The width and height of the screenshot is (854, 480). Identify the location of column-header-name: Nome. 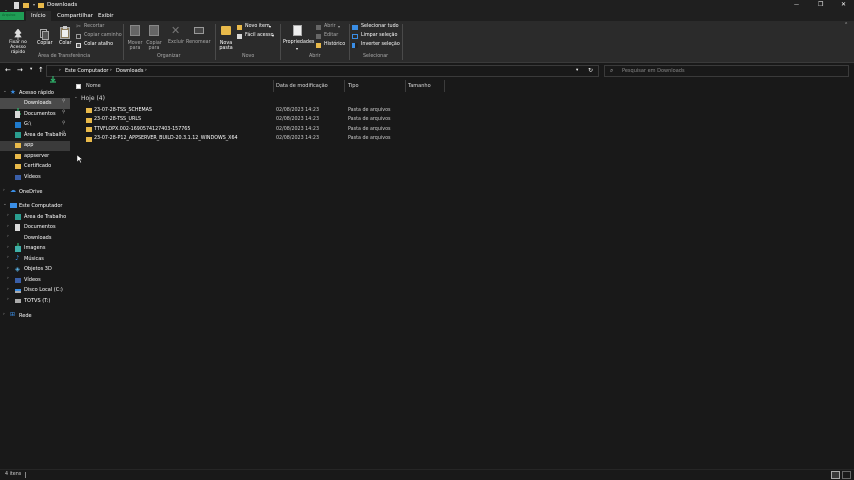
(93, 86).